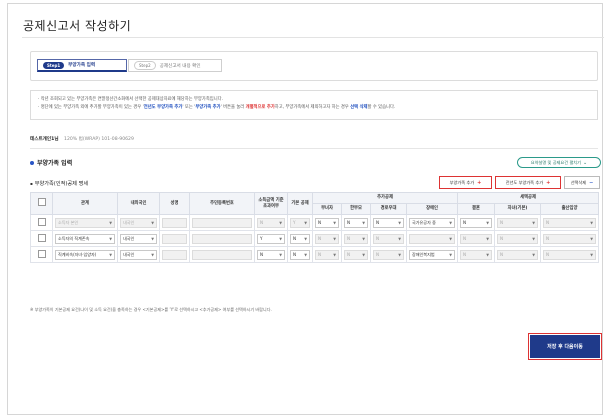  I want to click on select-all-checkbox, so click(41, 202).